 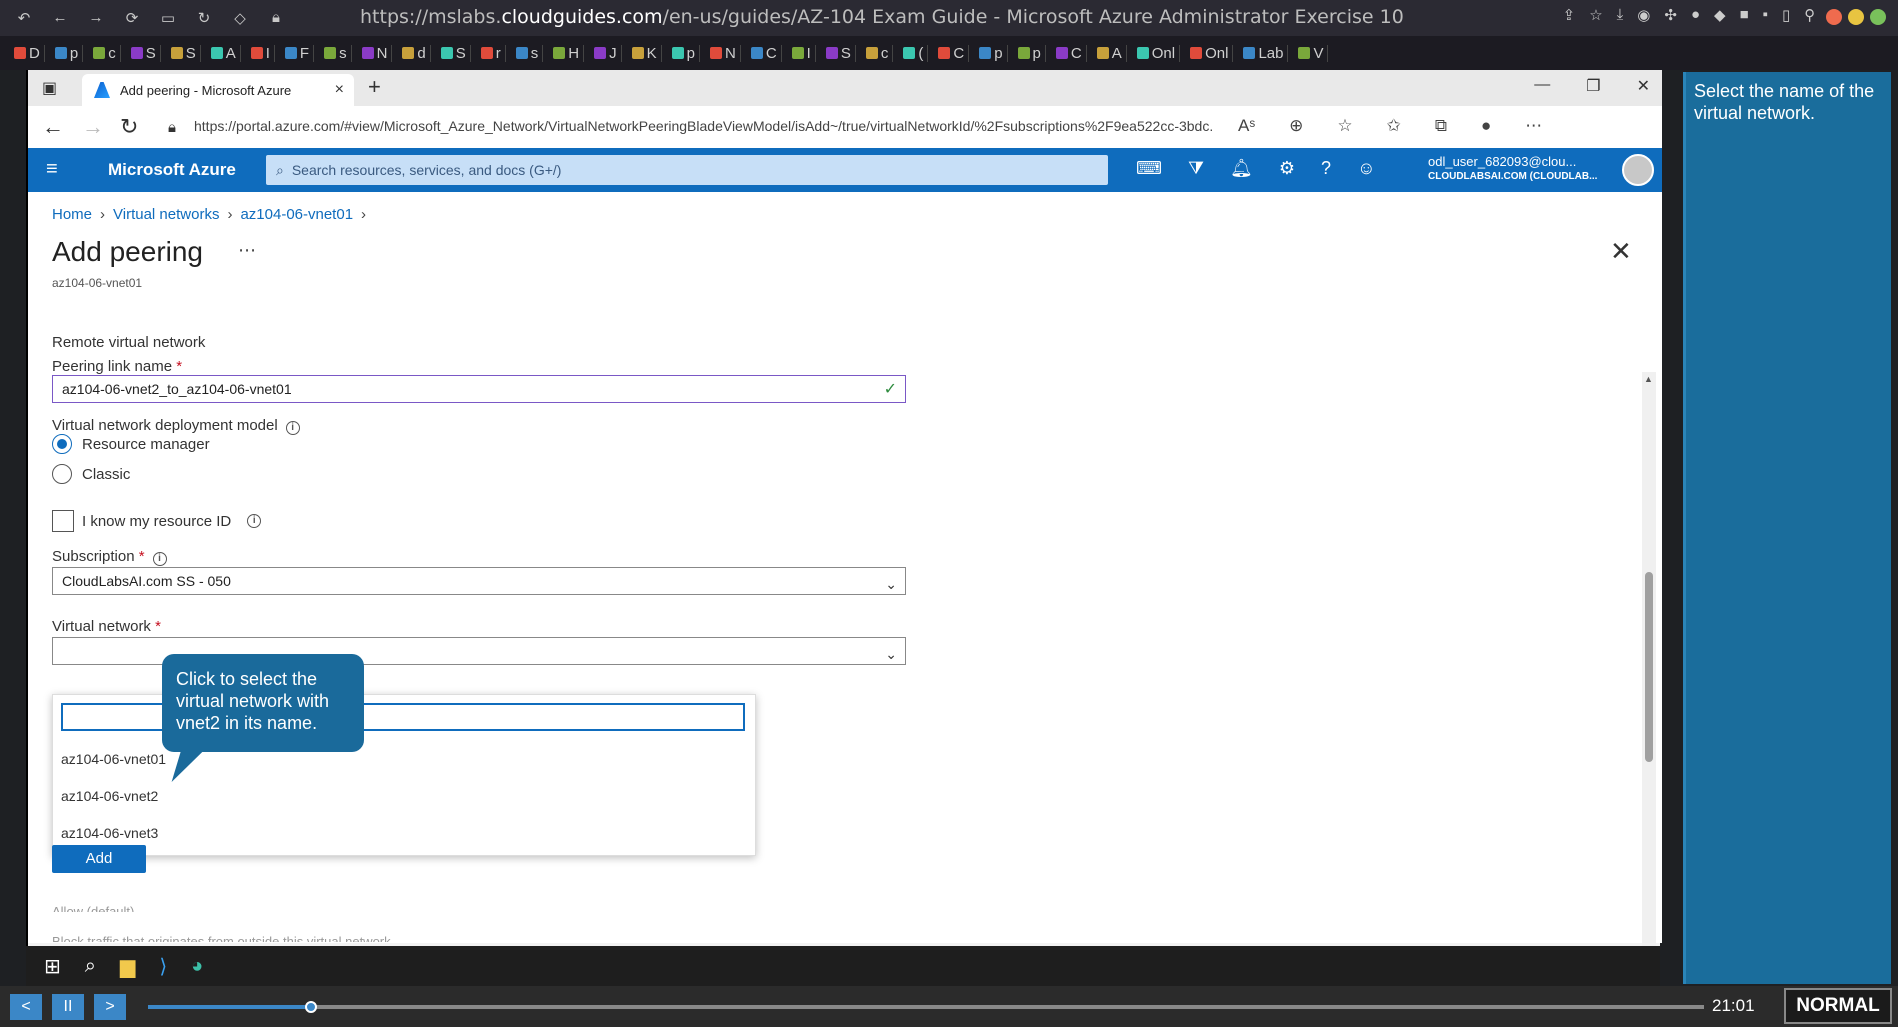 What do you see at coordinates (1394, 126) in the screenshot?
I see `favorites-icon: ✩` at bounding box center [1394, 126].